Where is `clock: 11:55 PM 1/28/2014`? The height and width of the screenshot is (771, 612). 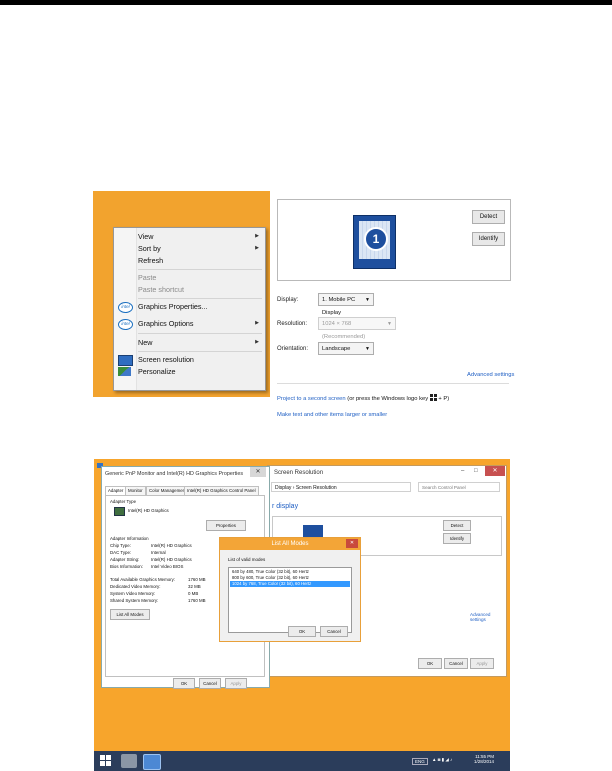
clock: 11:55 PM 1/28/2014 is located at coordinates (484, 759).